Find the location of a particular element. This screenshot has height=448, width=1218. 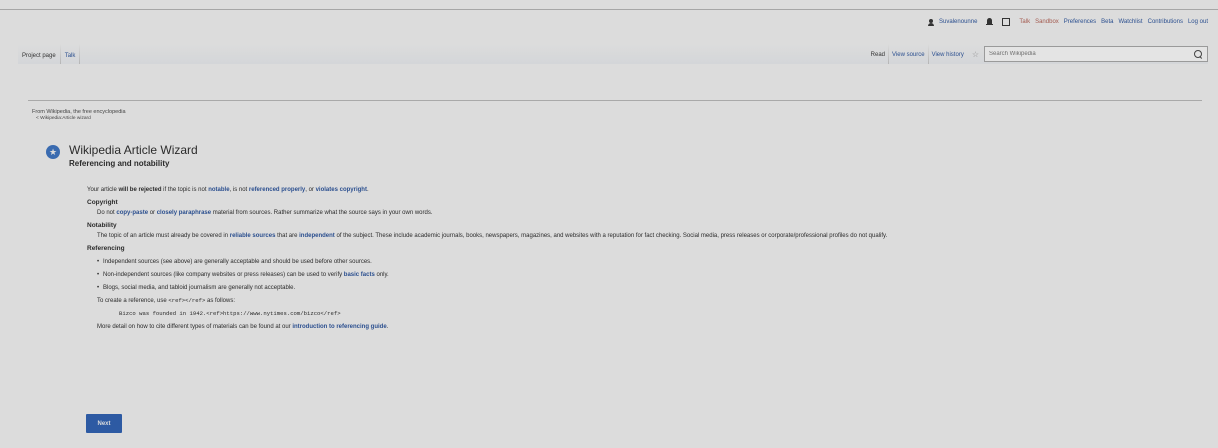

tab-separator is located at coordinates (80, 54).